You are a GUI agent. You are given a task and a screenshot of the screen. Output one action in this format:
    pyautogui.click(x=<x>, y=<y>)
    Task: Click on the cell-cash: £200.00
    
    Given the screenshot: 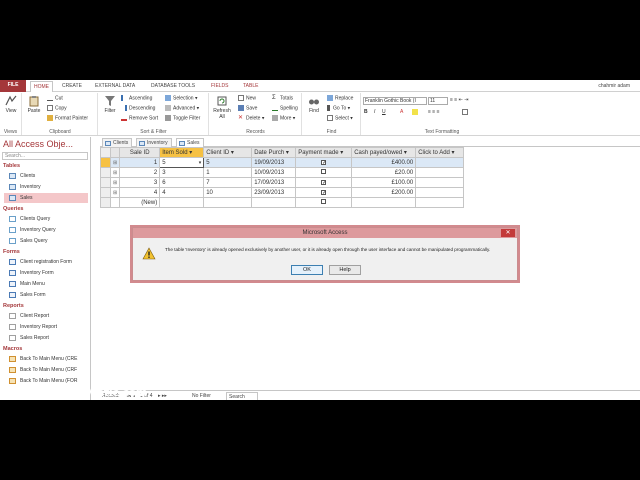 What is the action you would take?
    pyautogui.click(x=384, y=192)
    